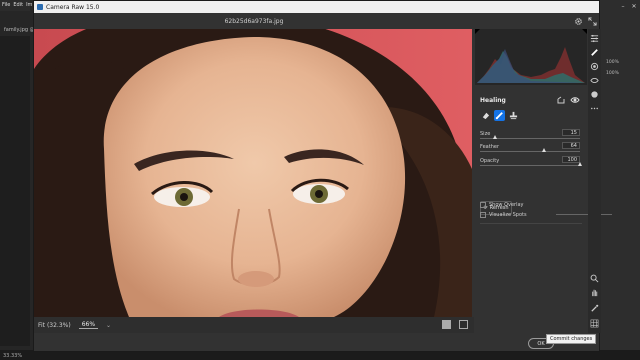 This screenshot has width=640, height=360. I want to click on menu-file: File, so click(6, 6).